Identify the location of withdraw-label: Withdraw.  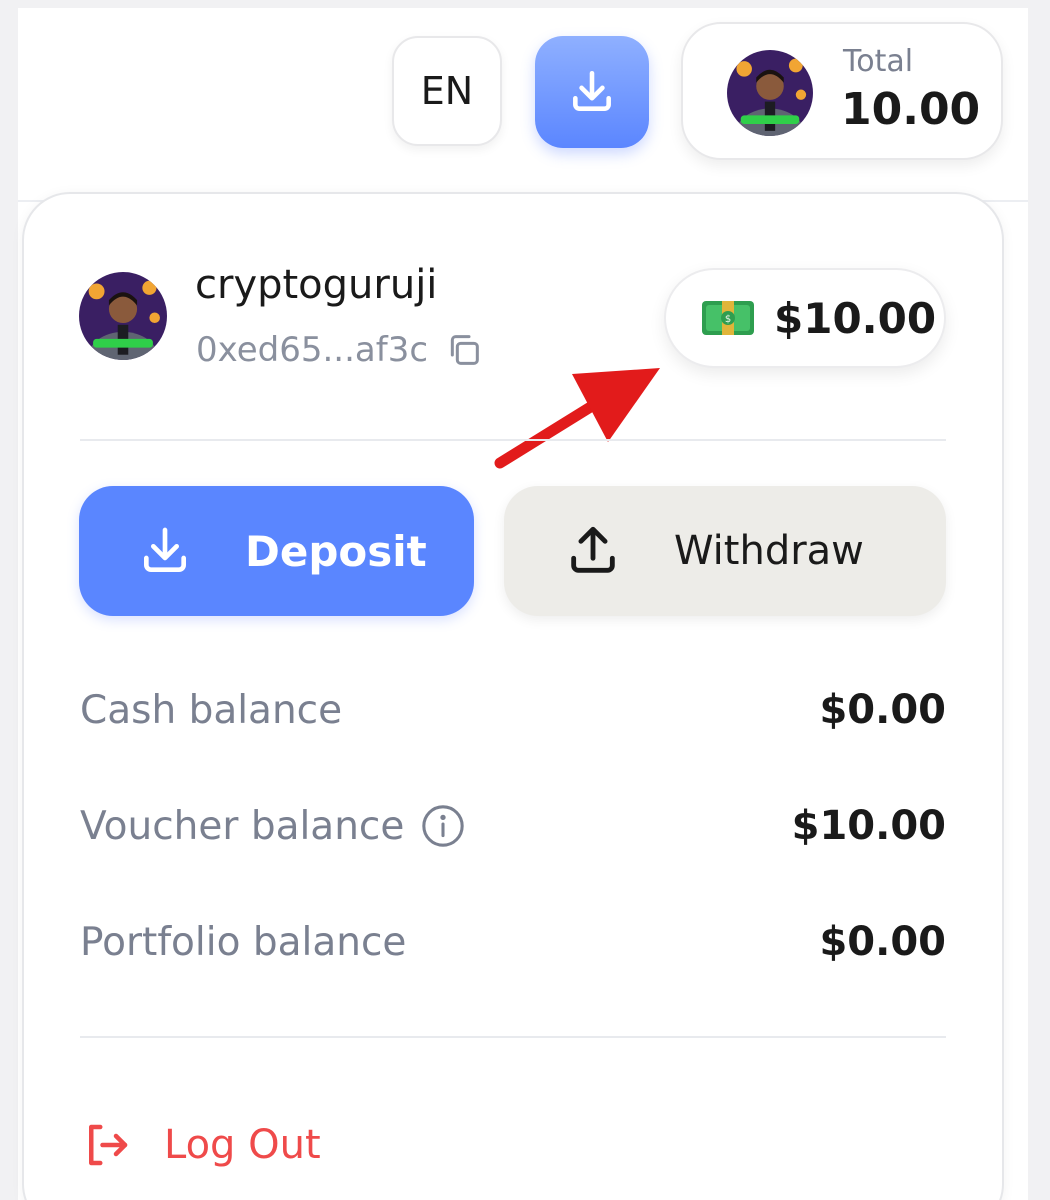
(769, 551).